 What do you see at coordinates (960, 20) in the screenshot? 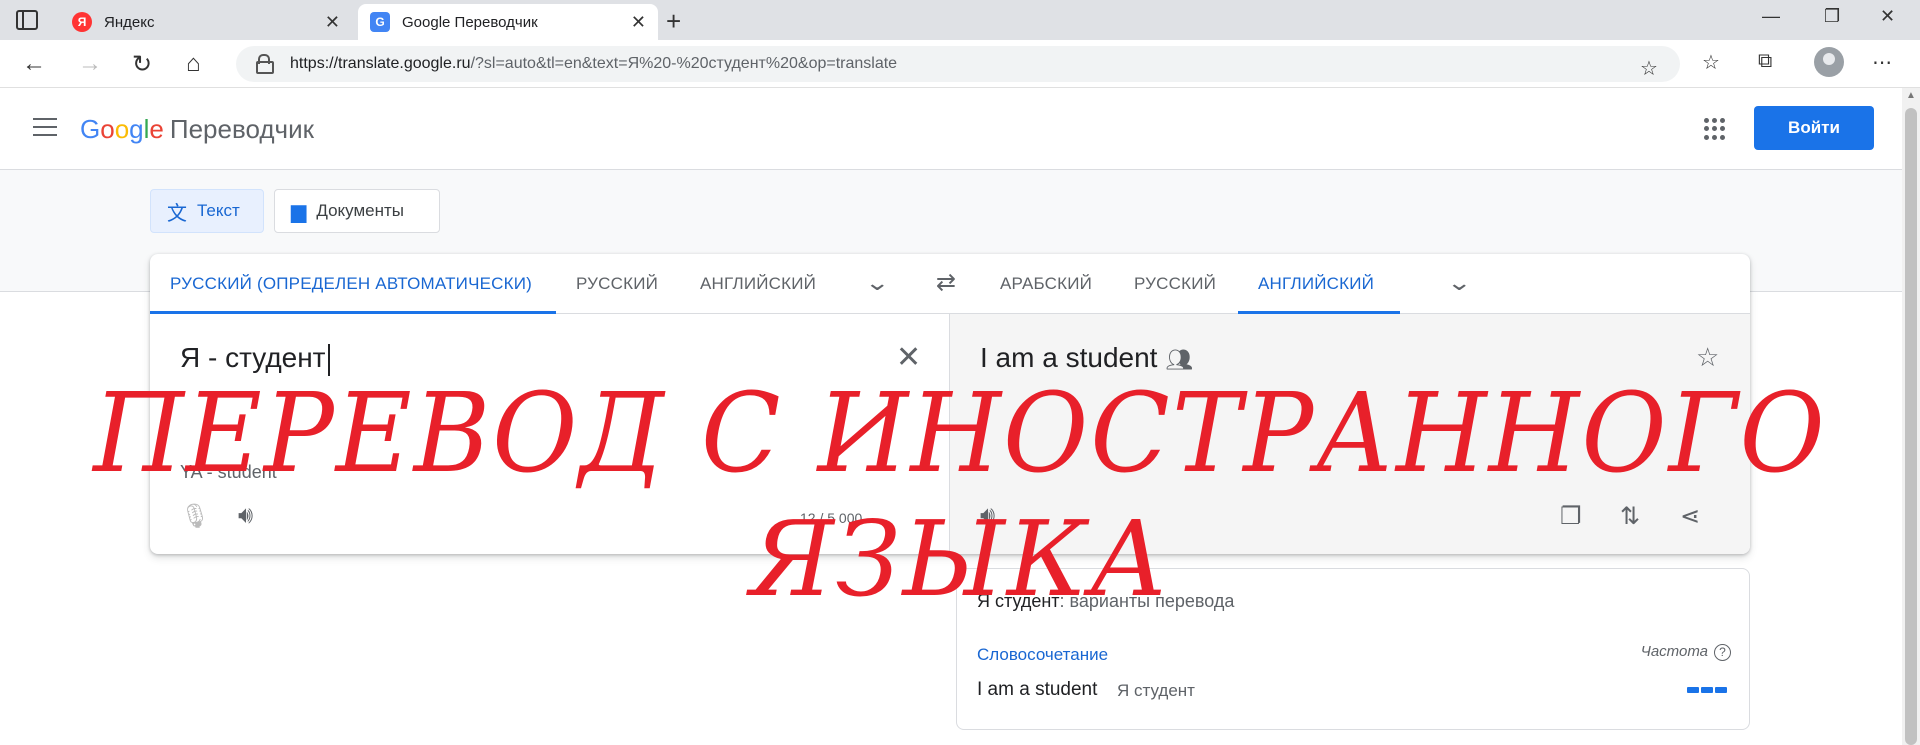
I see `tab-strip: Я Яндекс ✕ G Google Переводчик ✕ + — ❐ ✕` at bounding box center [960, 20].